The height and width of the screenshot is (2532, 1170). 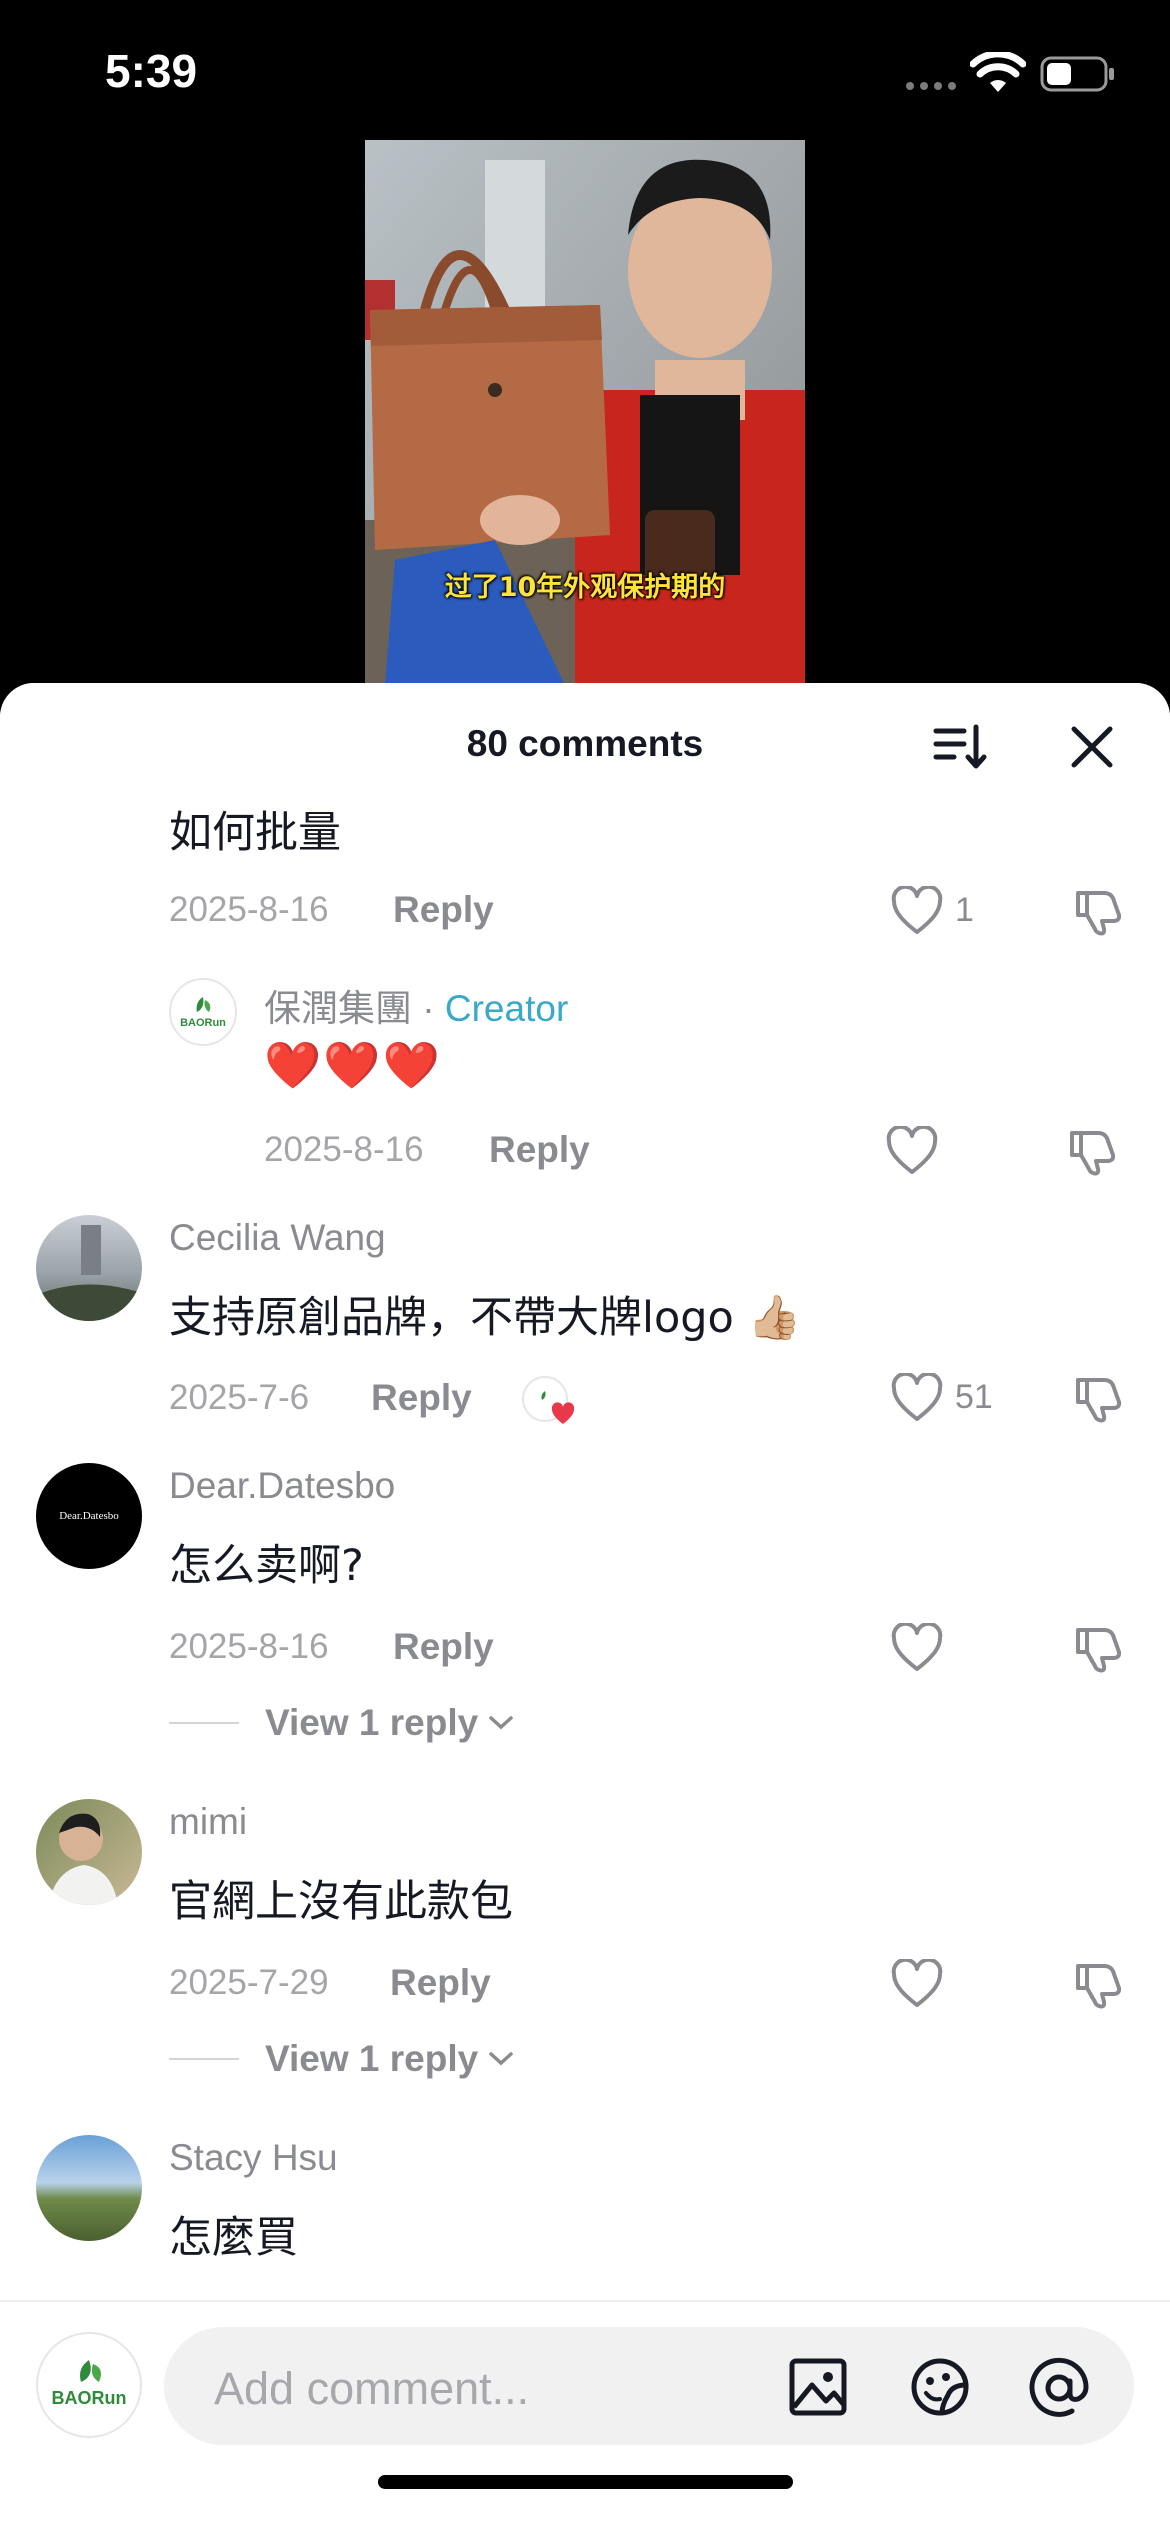 What do you see at coordinates (485, 1318) in the screenshot?
I see `comment-text: 支持原創品牌，不帶大牌logo 👍🏼` at bounding box center [485, 1318].